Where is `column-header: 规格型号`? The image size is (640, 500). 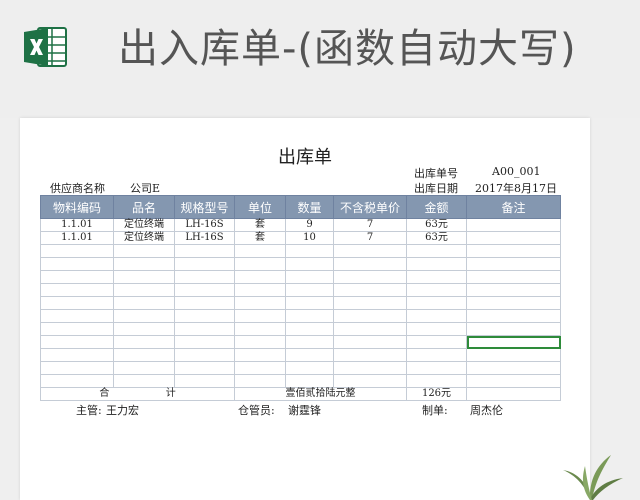 column-header: 规格型号 is located at coordinates (204, 207).